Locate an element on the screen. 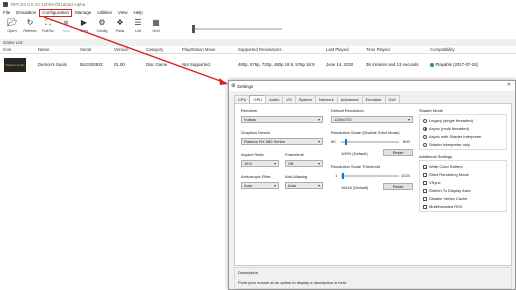 Image resolution: width=516 pixels, height=290 pixels. slider-handle is located at coordinates (193, 29).